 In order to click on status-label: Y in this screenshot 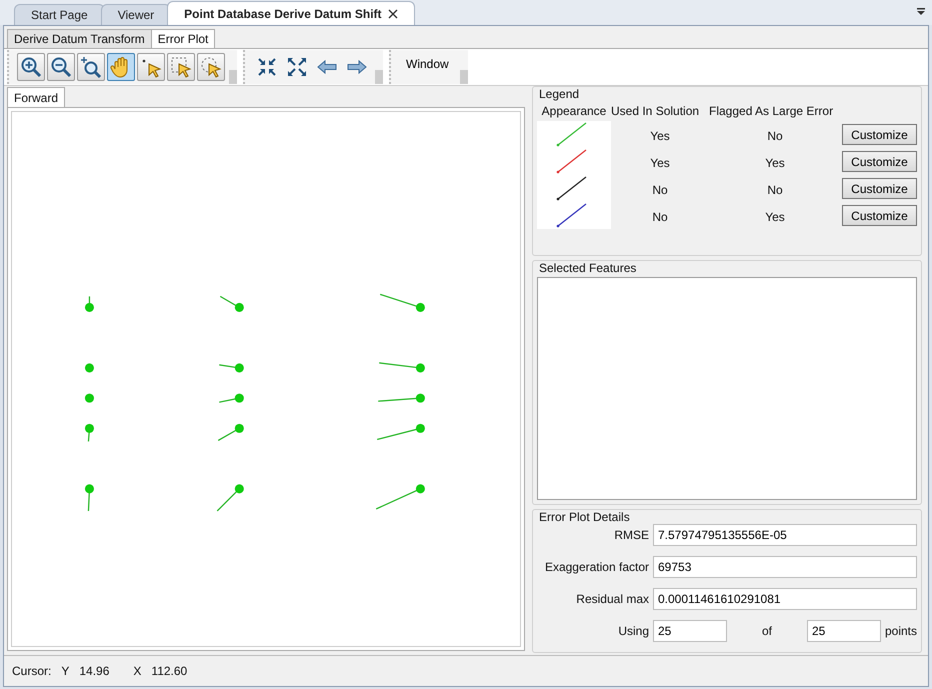, I will do `click(65, 671)`.